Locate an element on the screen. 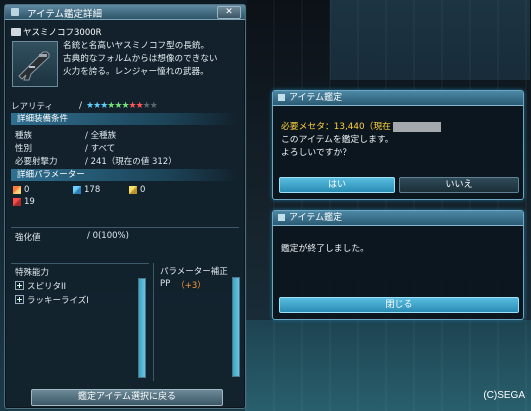  redacted-current-mesta is located at coordinates (416, 126).